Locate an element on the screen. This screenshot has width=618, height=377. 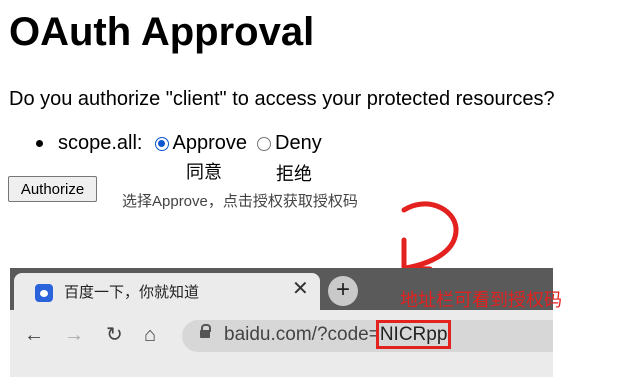
address-bar: baidu.com/?code=NICRpp is located at coordinates (367, 336).